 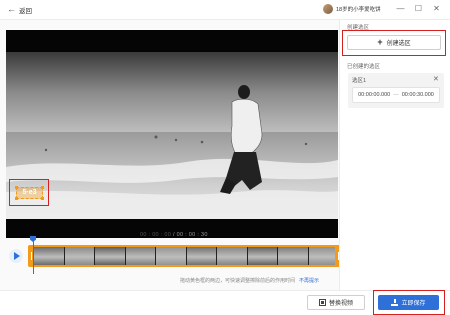 What do you see at coordinates (413, 304) in the screenshot?
I see `save-now-label: 立即保存` at bounding box center [413, 304].